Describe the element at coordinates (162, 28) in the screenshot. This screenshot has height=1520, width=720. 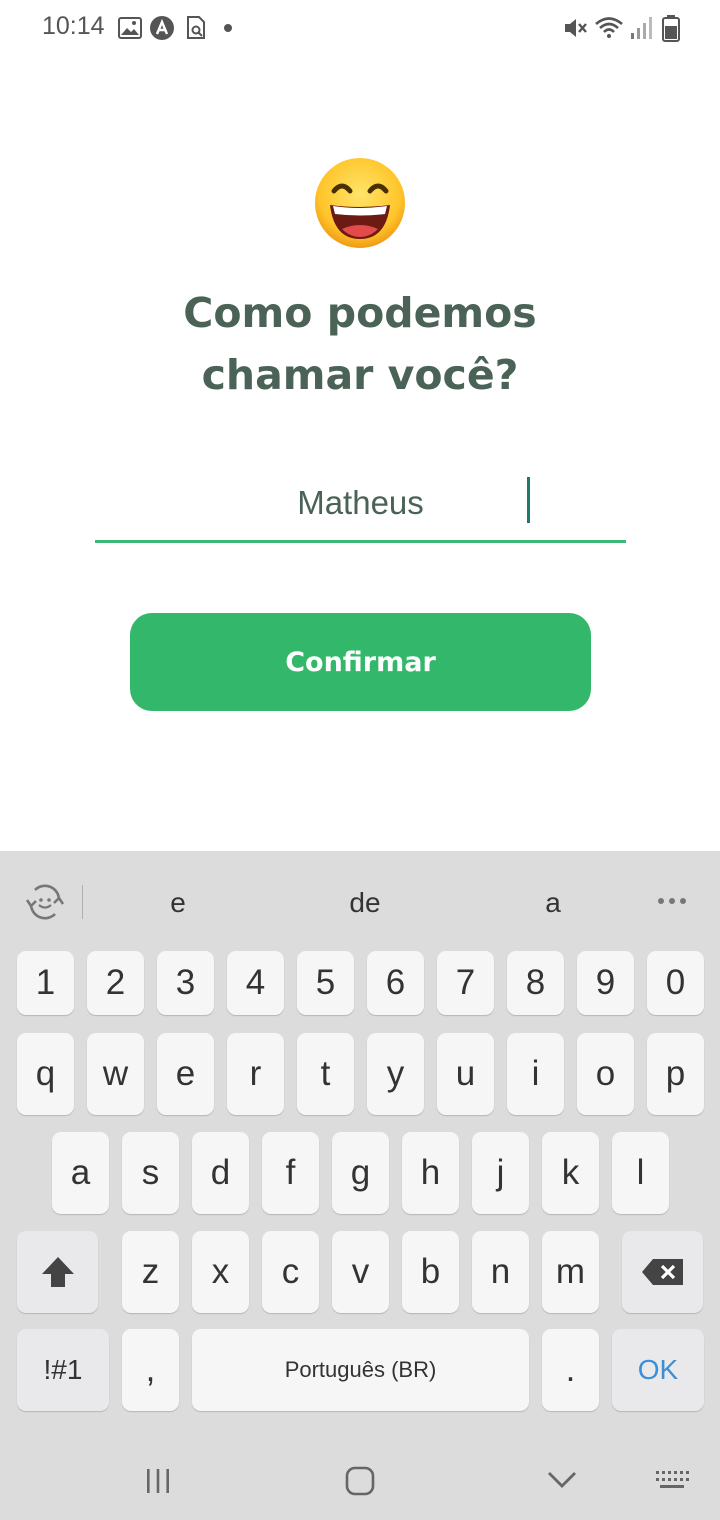
I see `app-a-icon` at that location.